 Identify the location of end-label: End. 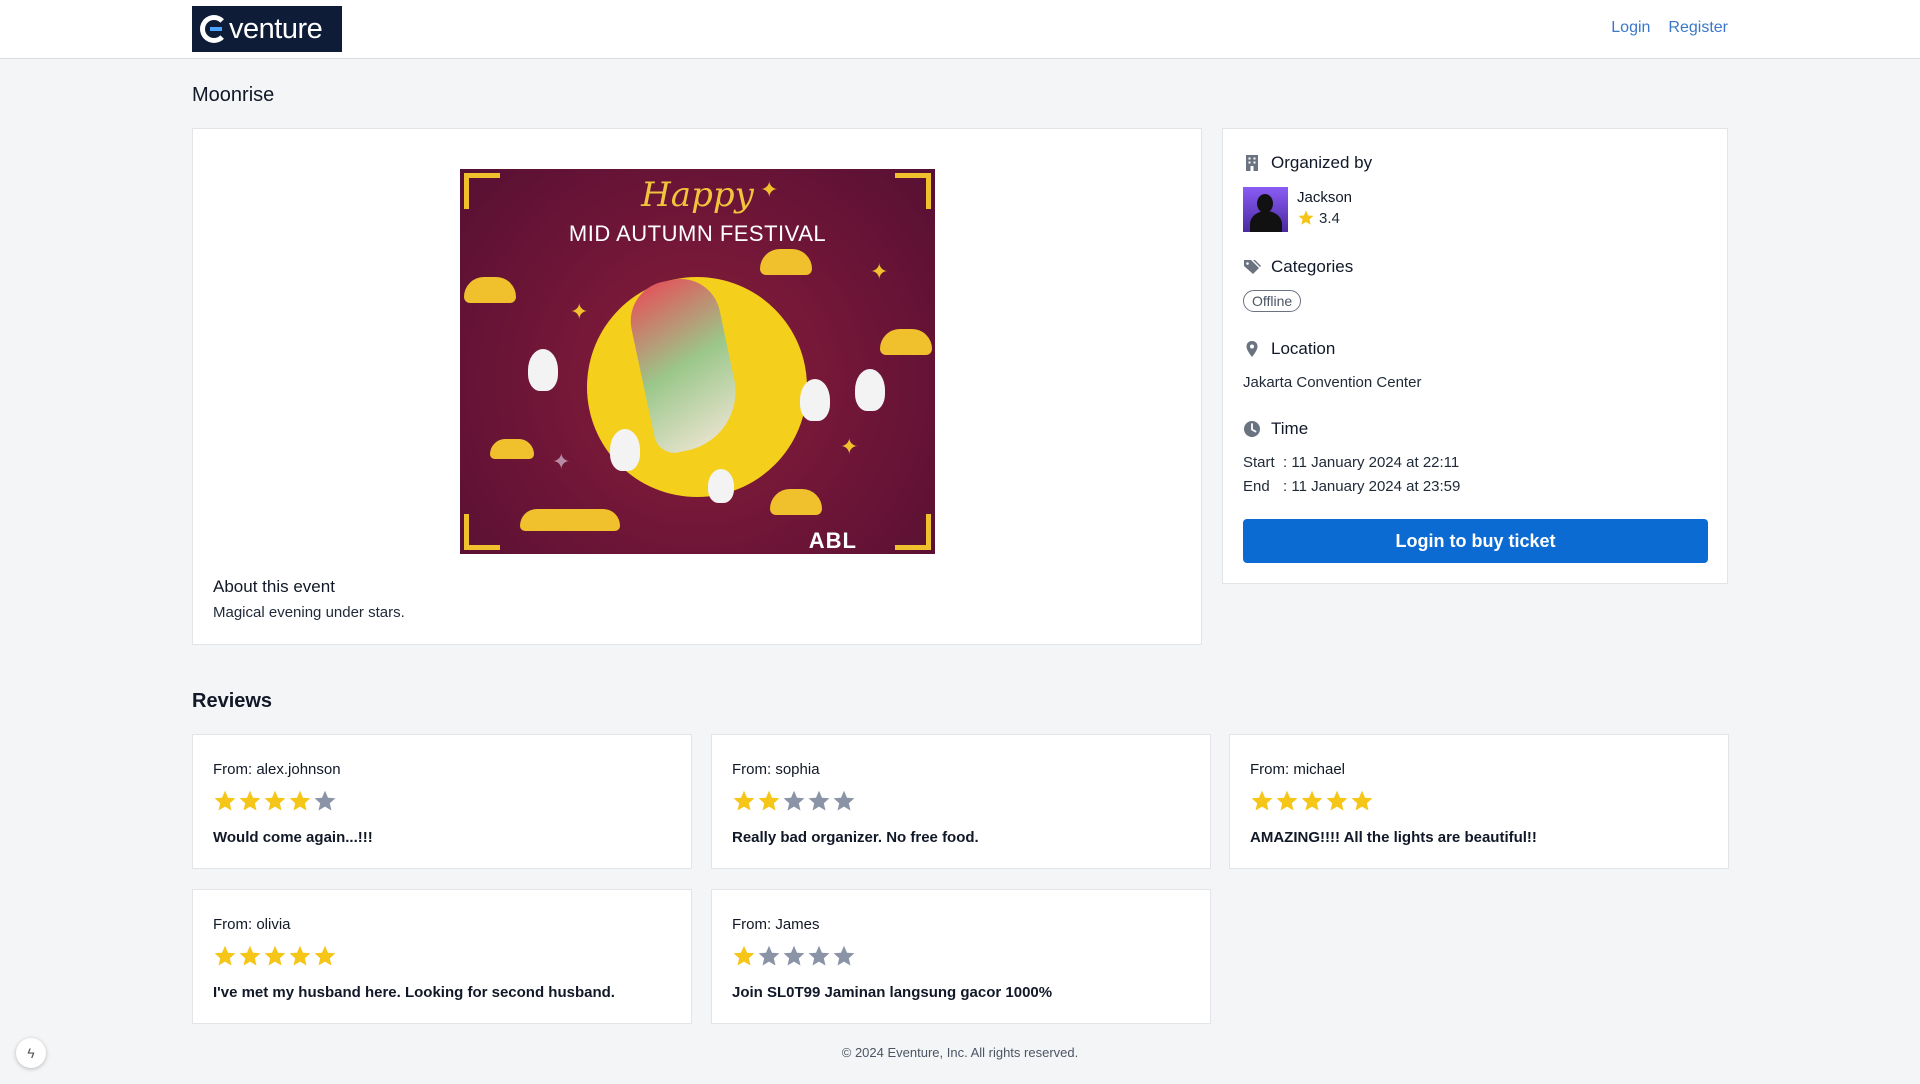
(1256, 486).